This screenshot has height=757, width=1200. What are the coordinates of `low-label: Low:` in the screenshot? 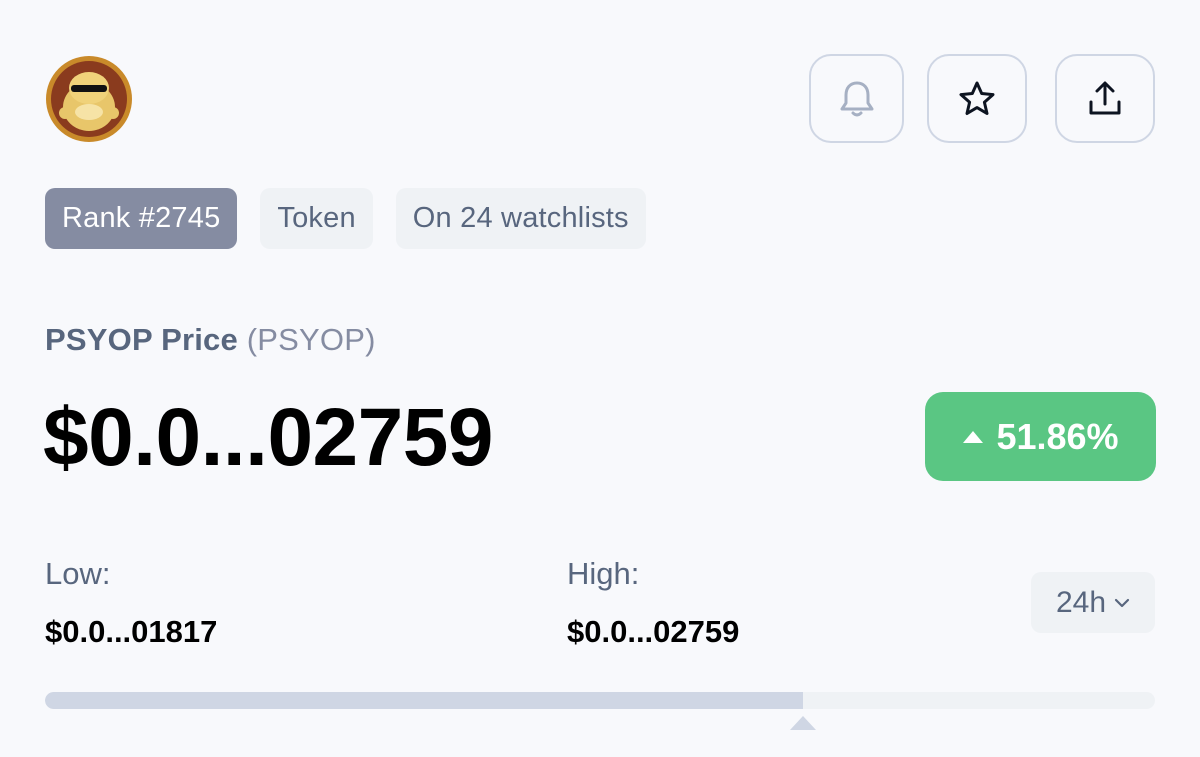 It's located at (78, 573).